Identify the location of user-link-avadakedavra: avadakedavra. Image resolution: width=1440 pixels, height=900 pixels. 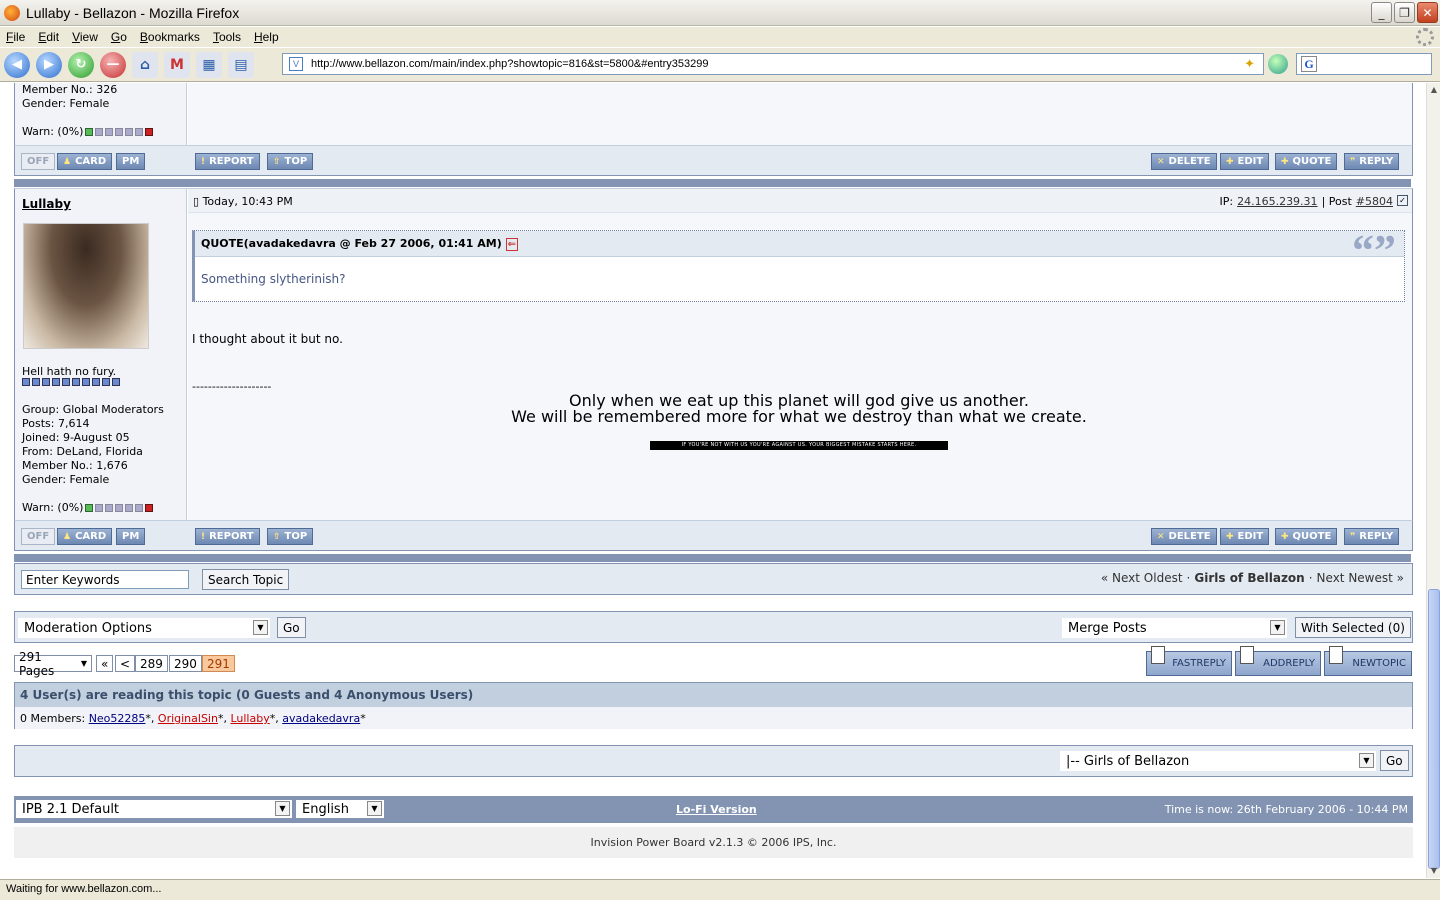
(321, 718).